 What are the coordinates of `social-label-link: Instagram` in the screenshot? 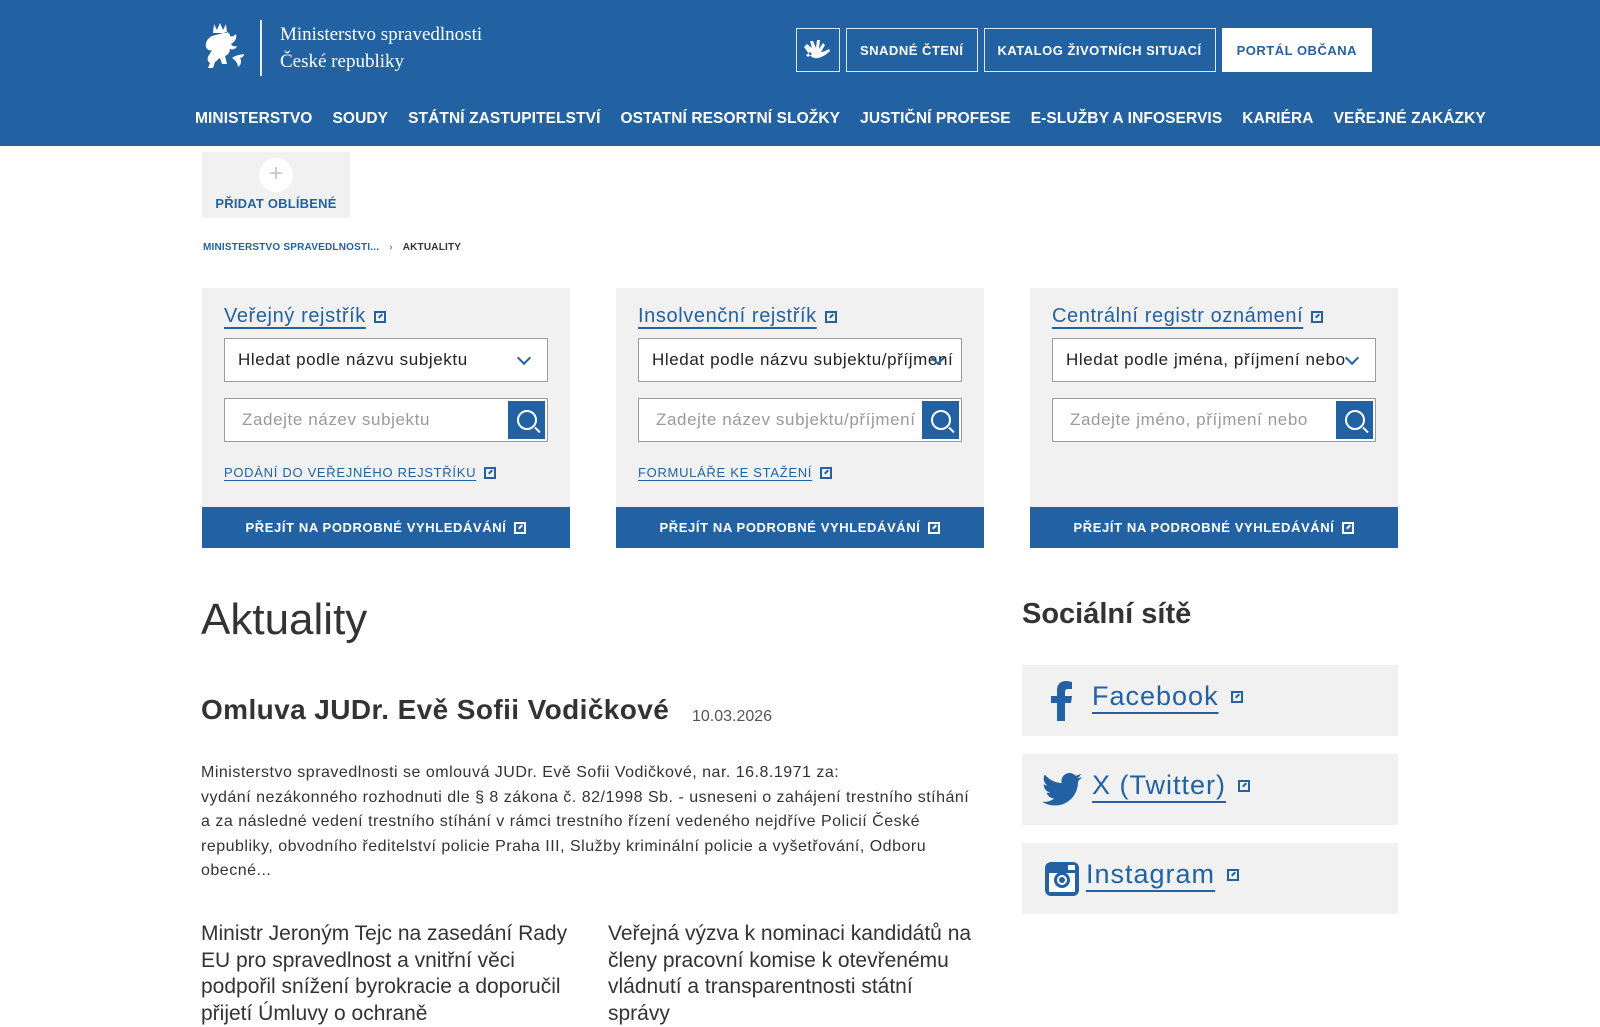 It's located at (1163, 874).